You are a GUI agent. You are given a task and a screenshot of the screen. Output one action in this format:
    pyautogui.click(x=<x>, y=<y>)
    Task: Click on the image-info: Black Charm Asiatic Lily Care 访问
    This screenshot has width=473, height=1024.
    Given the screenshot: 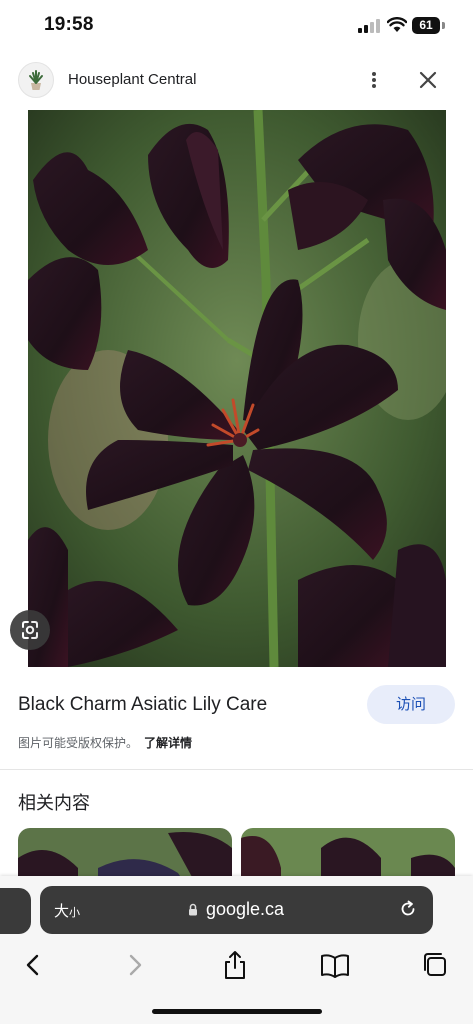 What is the action you would take?
    pyautogui.click(x=236, y=706)
    